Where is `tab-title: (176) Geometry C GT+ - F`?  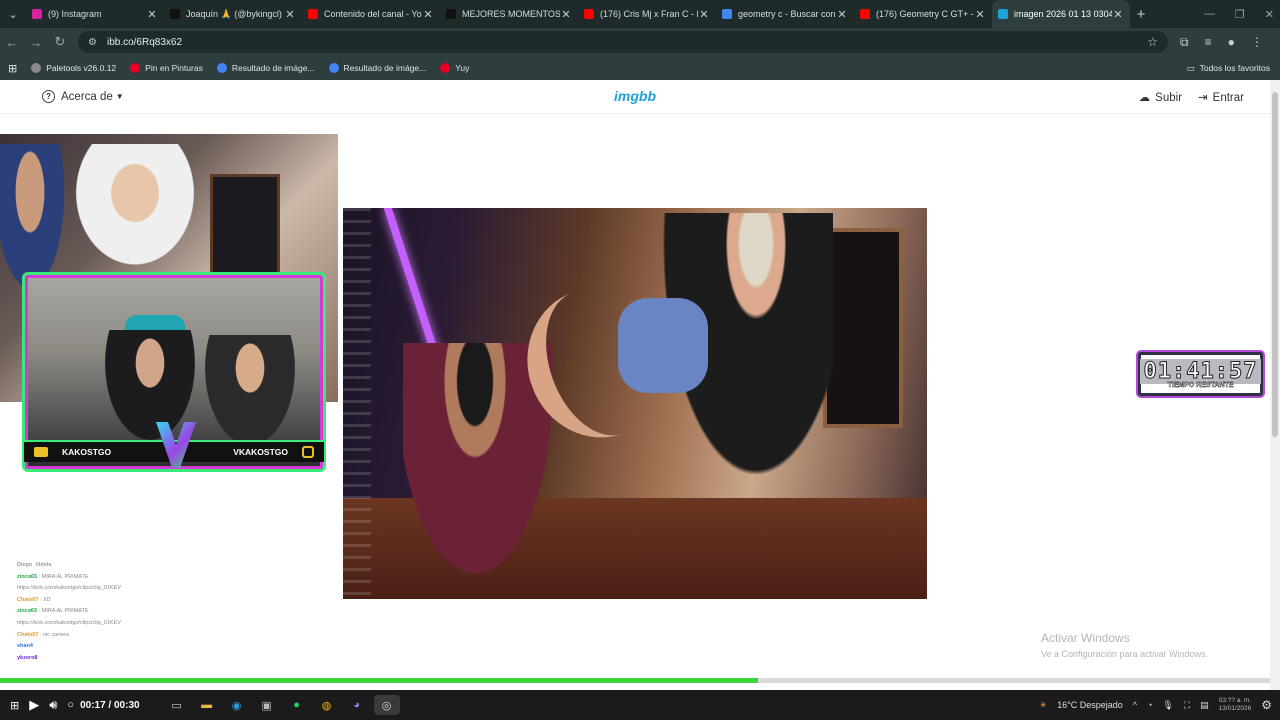 tab-title: (176) Geometry C GT+ - F is located at coordinates (925, 14).